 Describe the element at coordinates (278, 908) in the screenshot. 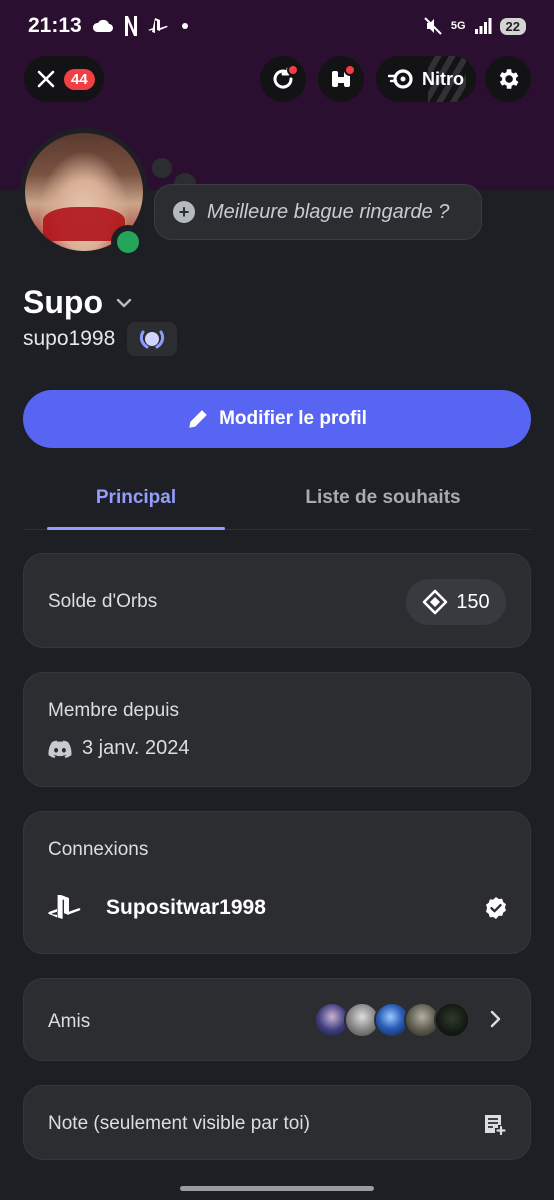

I see `connection-item: Supositwar1998` at that location.